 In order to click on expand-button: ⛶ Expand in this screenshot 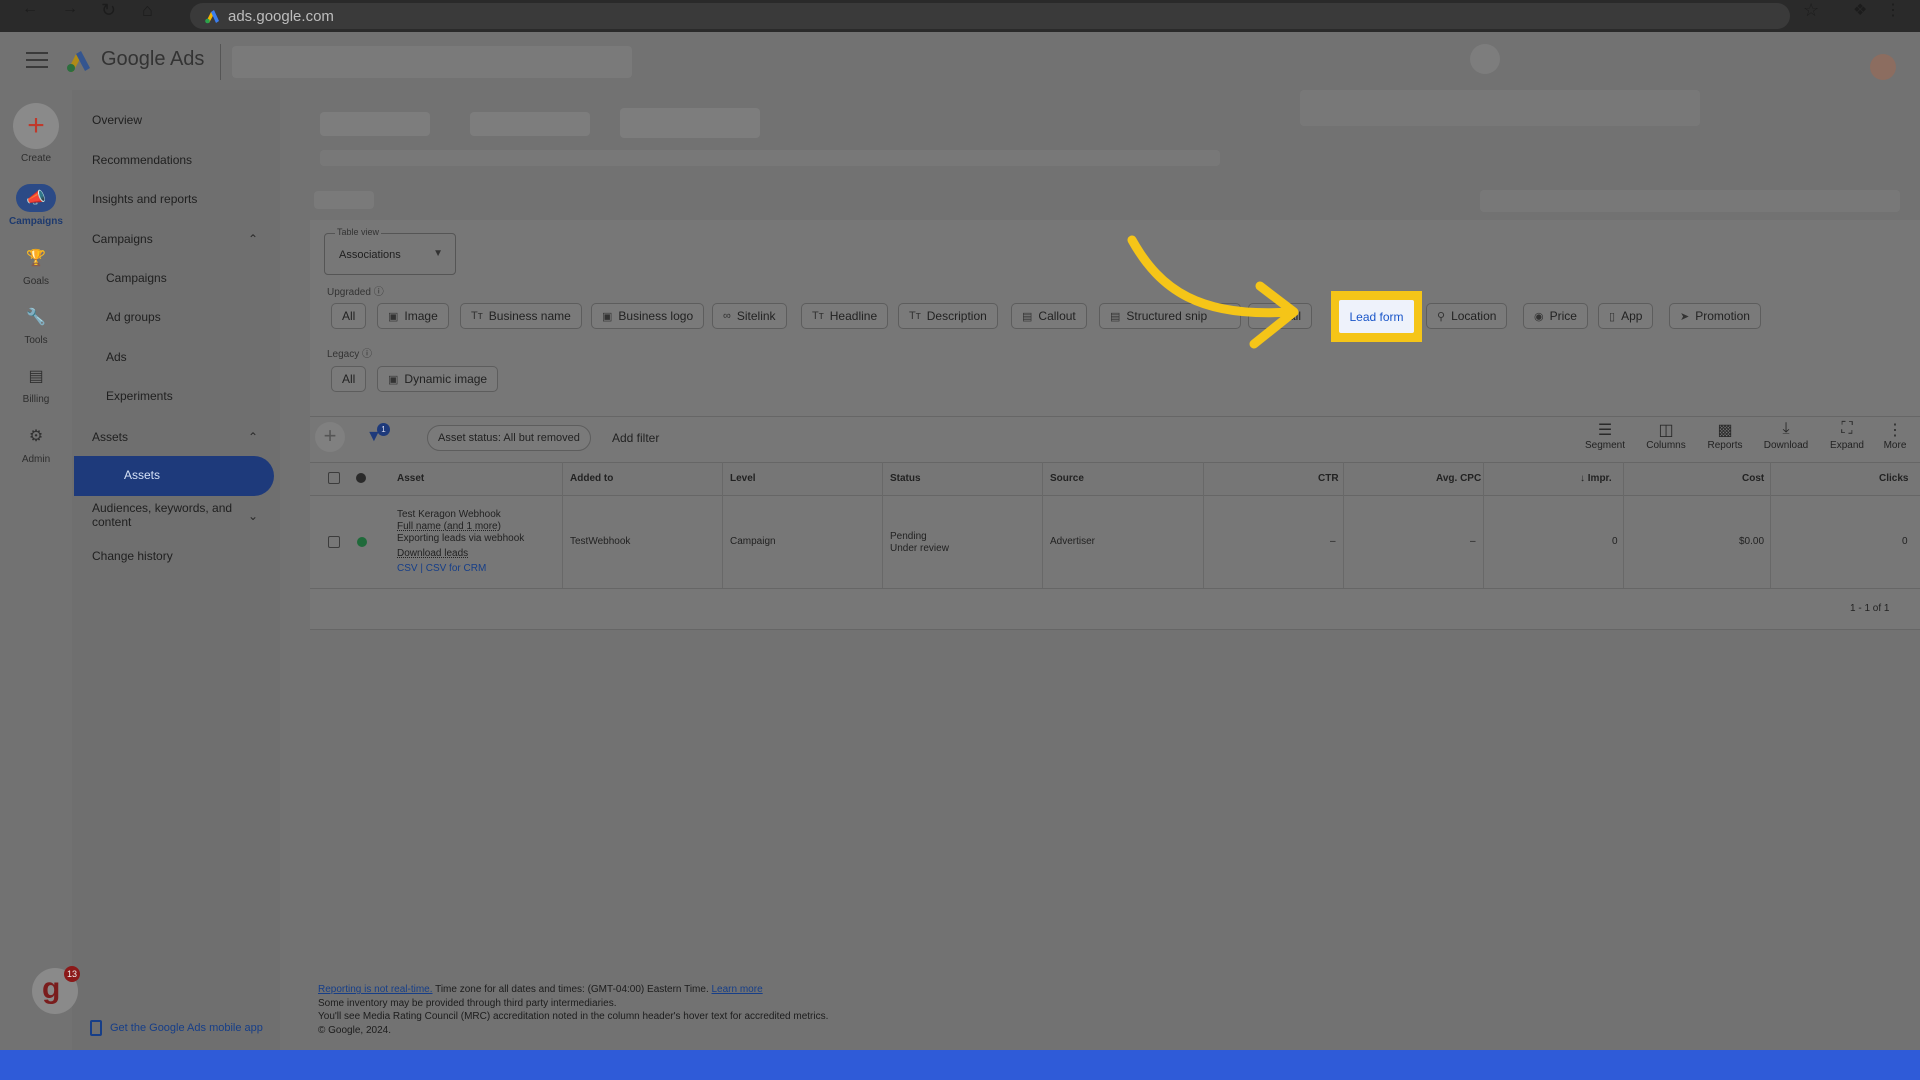, I will do `click(1847, 435)`.